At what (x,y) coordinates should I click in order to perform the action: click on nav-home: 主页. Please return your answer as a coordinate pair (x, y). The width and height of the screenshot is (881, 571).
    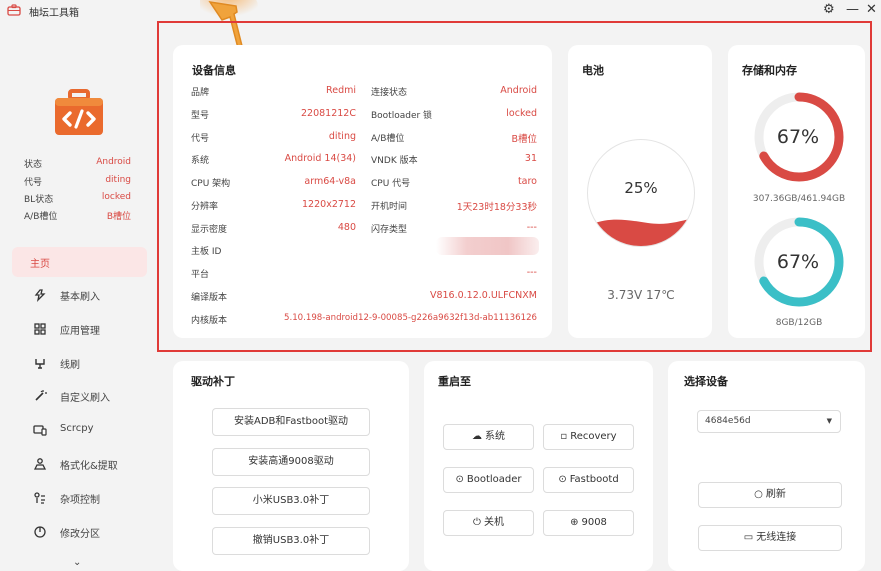
    Looking at the image, I should click on (79, 262).